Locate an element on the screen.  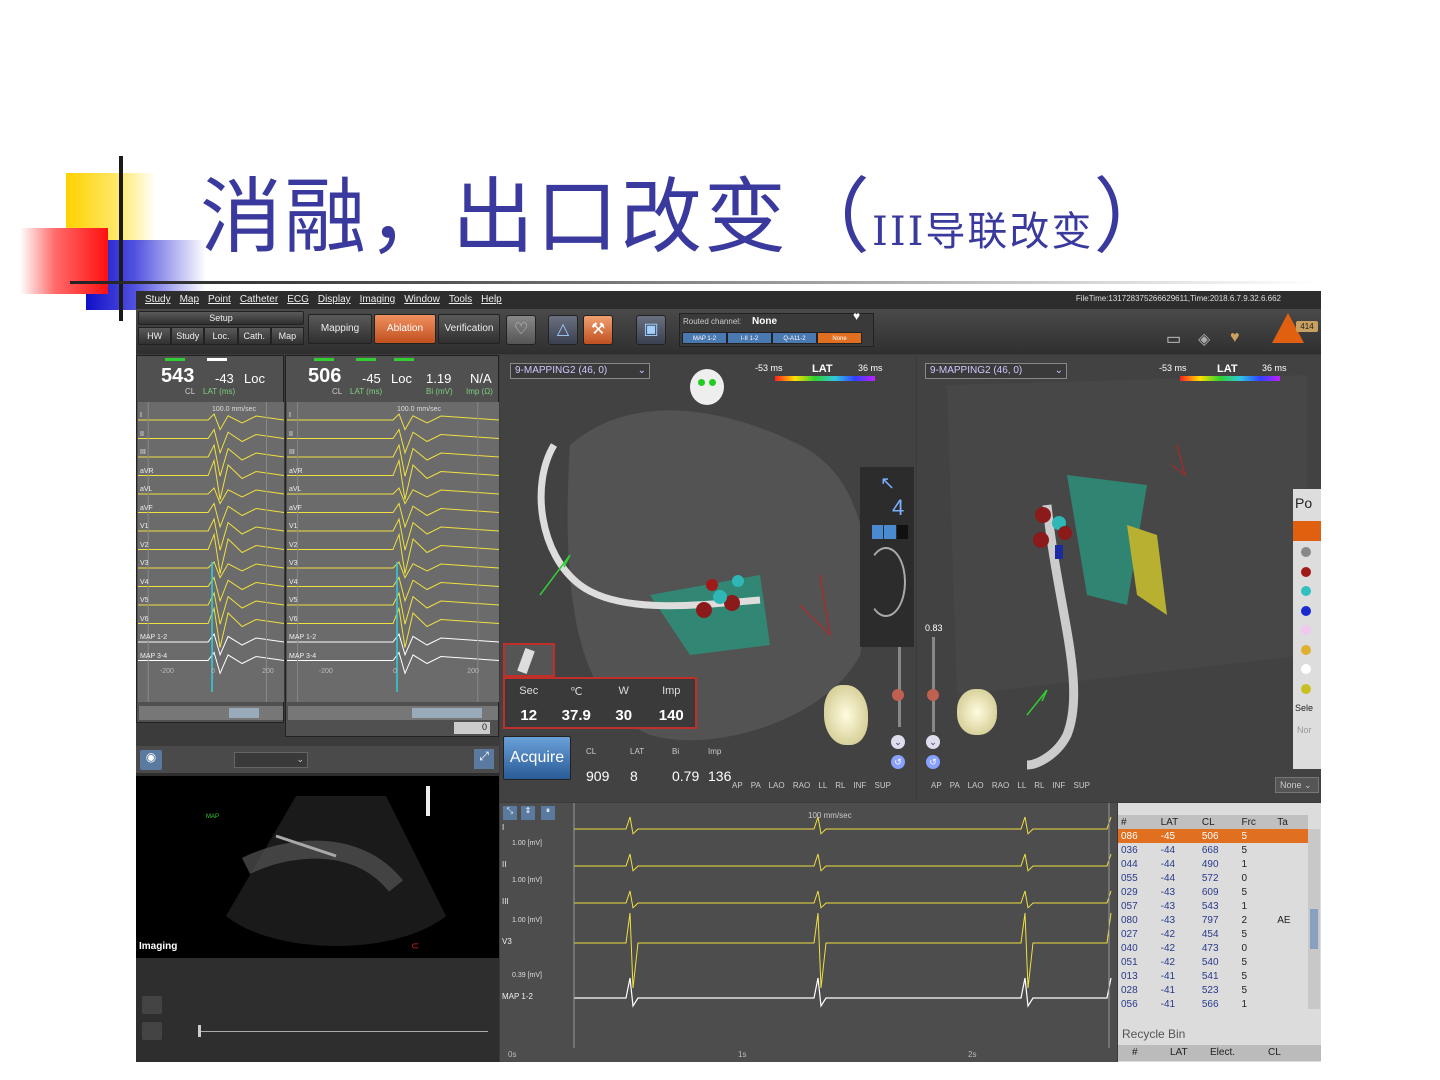
scrollbar-right is located at coordinates (393, 713).